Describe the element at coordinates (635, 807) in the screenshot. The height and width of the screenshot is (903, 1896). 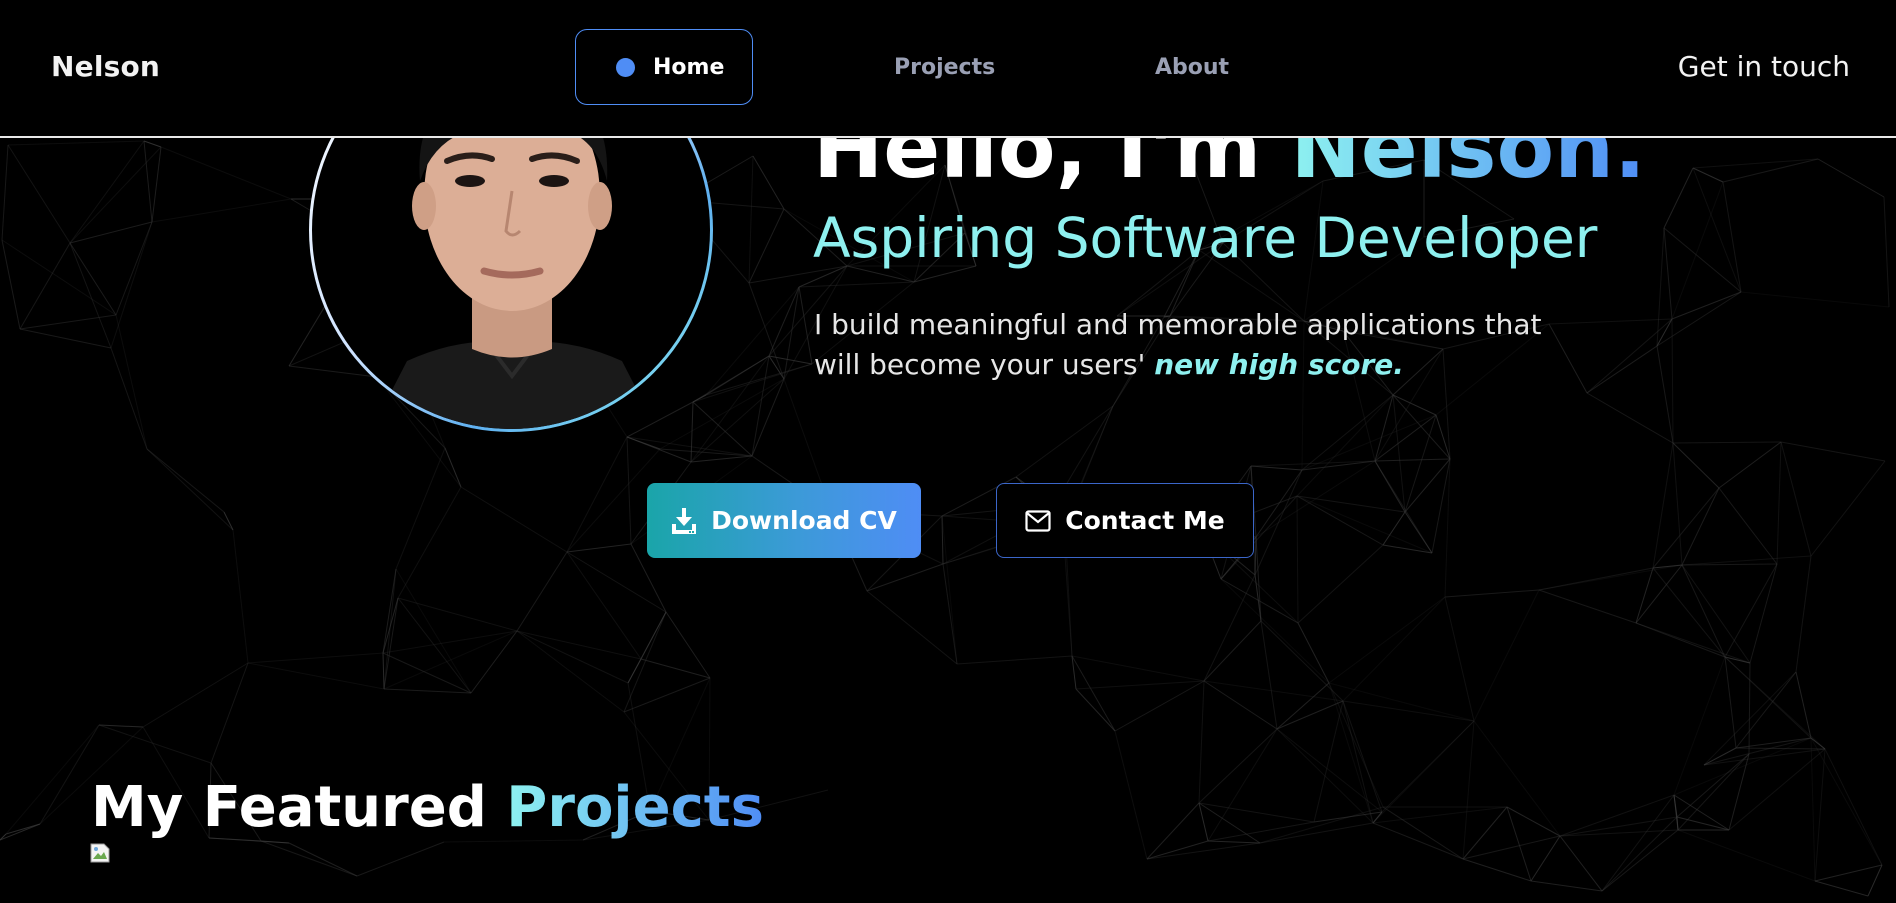
I see `featured-heading-accent: Projects` at that location.